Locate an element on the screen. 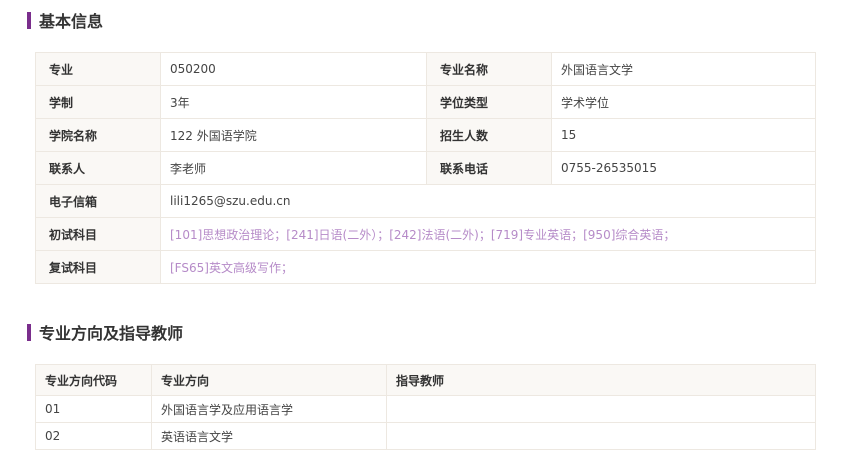 The width and height of the screenshot is (841, 462). section-title-directions: 专业方向及指导教师 is located at coordinates (105, 332).